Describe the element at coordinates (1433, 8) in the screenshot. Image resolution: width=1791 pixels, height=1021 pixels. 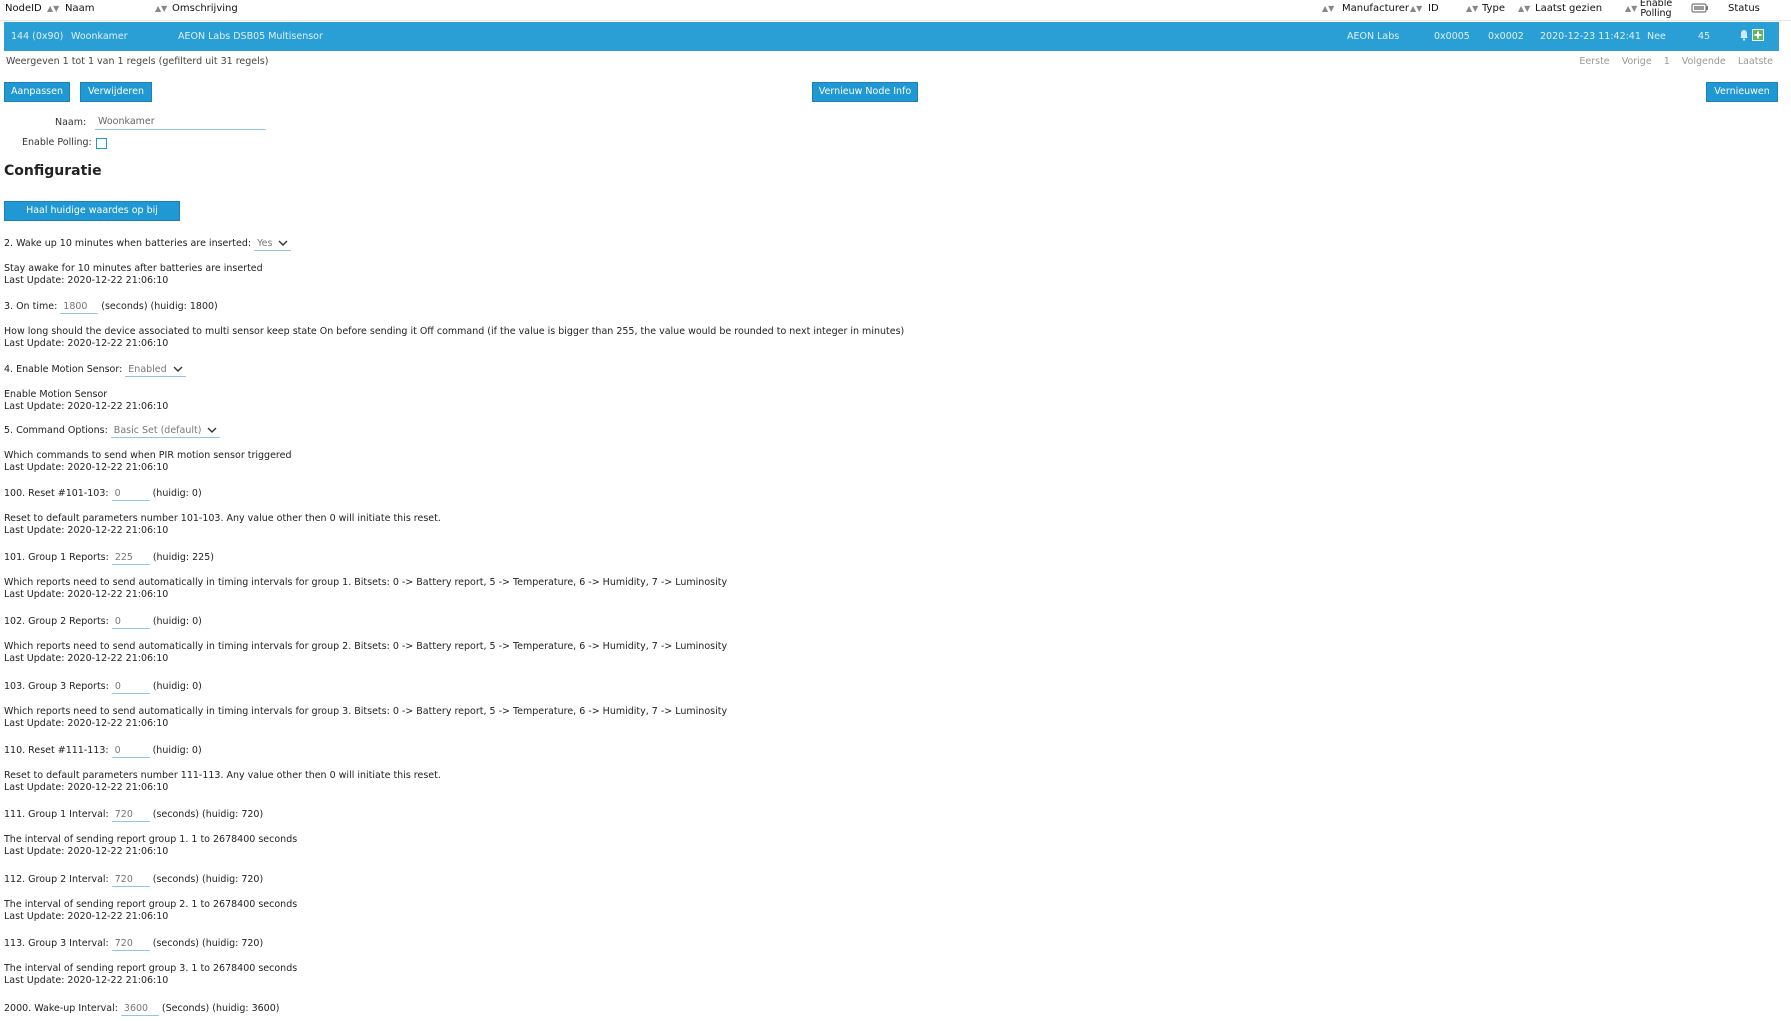
I see `col-id-label: ID` at that location.